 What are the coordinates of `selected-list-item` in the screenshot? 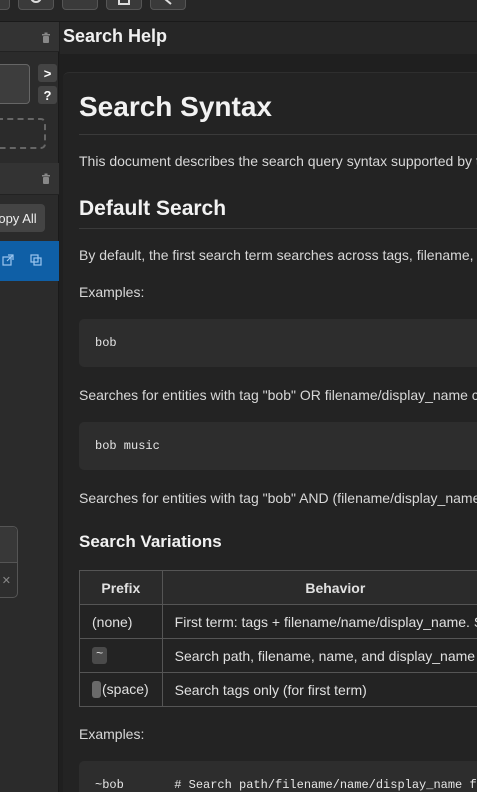 It's located at (29, 261).